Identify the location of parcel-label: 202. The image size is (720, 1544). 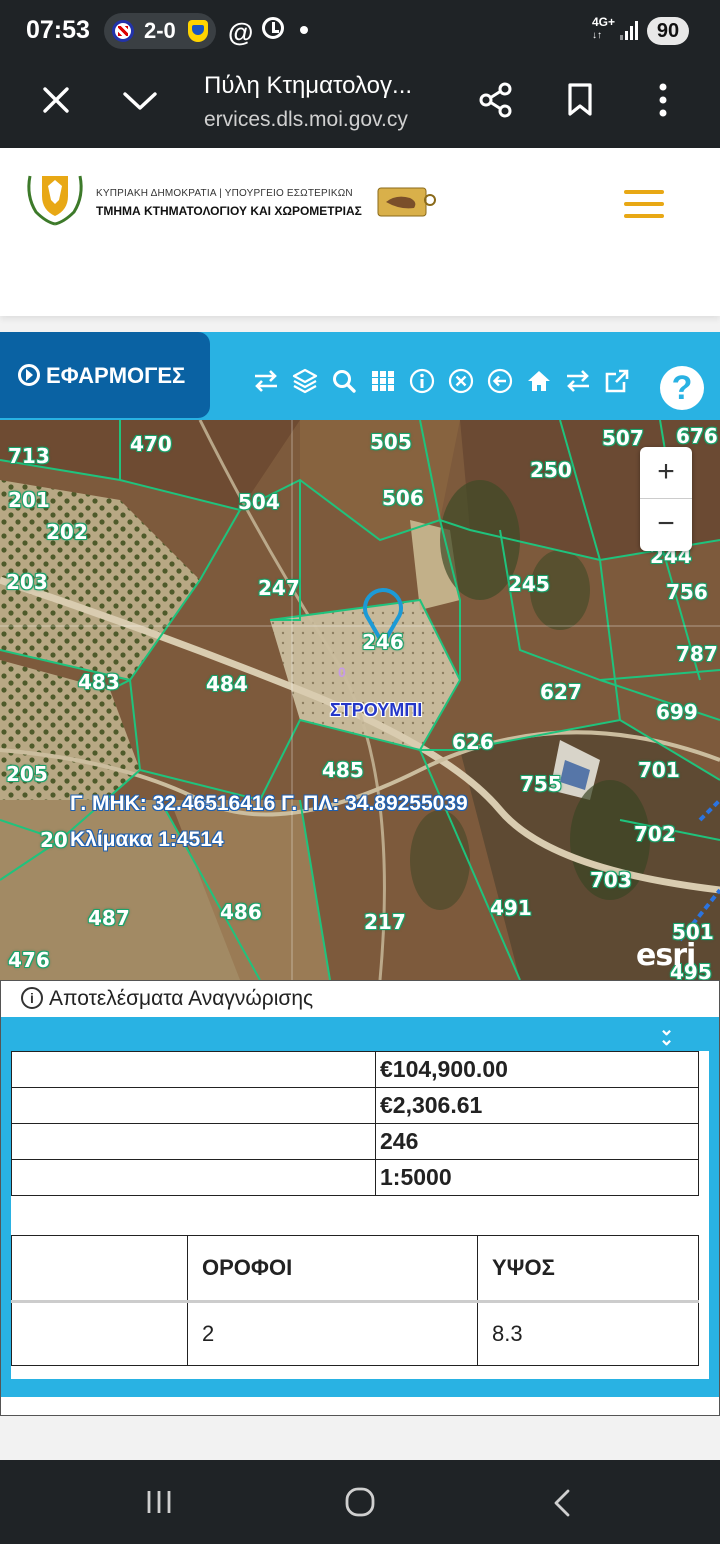
(67, 532).